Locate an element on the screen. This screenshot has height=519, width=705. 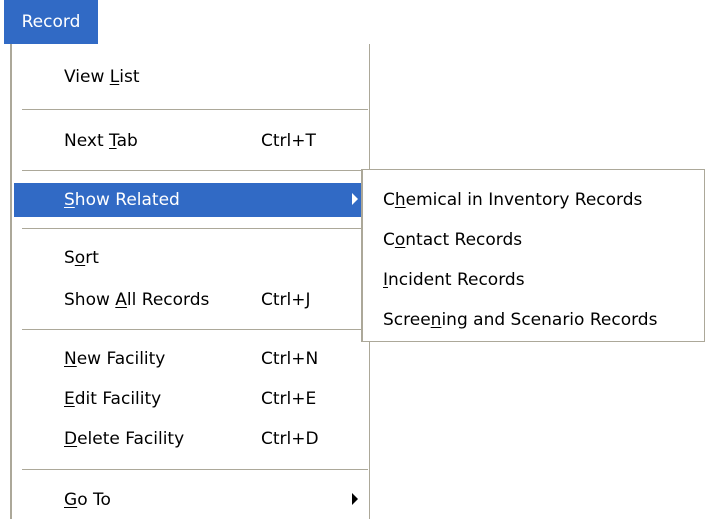
menu-record-label: Record is located at coordinates (51, 22).